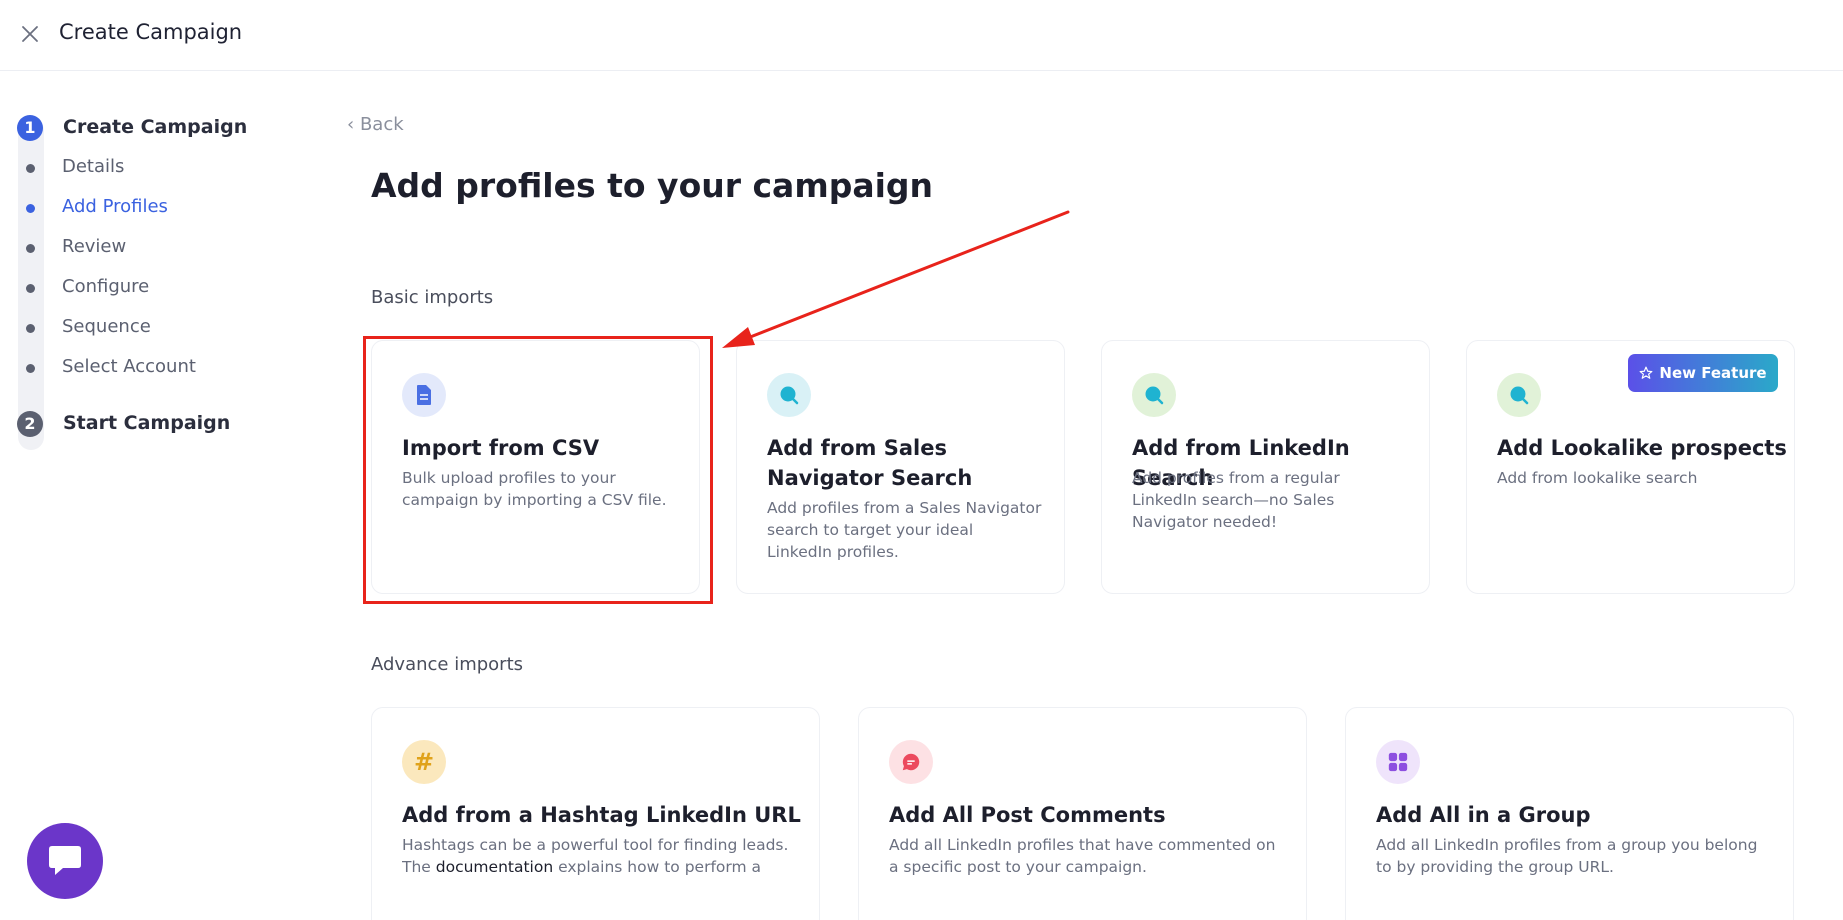  What do you see at coordinates (1398, 762) in the screenshot?
I see `grid-icon` at bounding box center [1398, 762].